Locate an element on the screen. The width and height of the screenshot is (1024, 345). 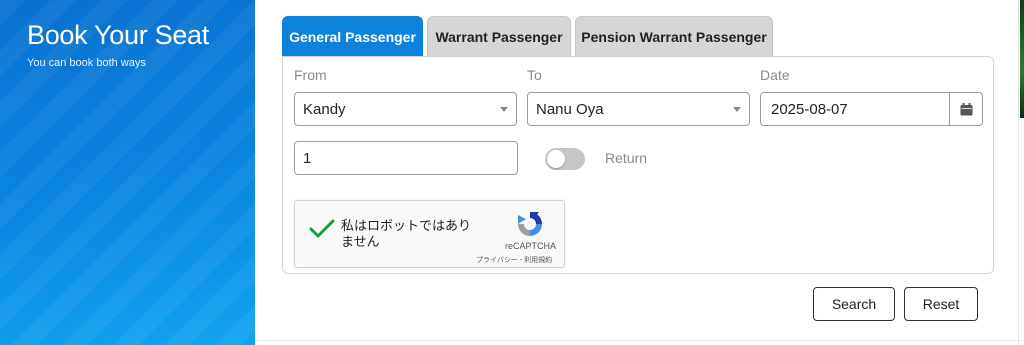
to-label: To is located at coordinates (534, 75).